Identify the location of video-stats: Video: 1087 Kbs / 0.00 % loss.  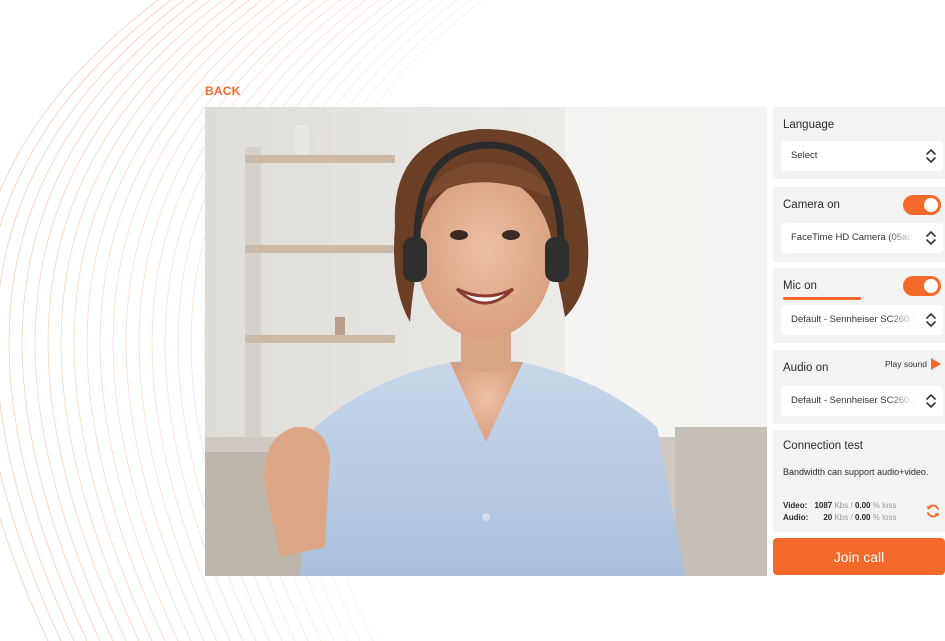
(839, 505).